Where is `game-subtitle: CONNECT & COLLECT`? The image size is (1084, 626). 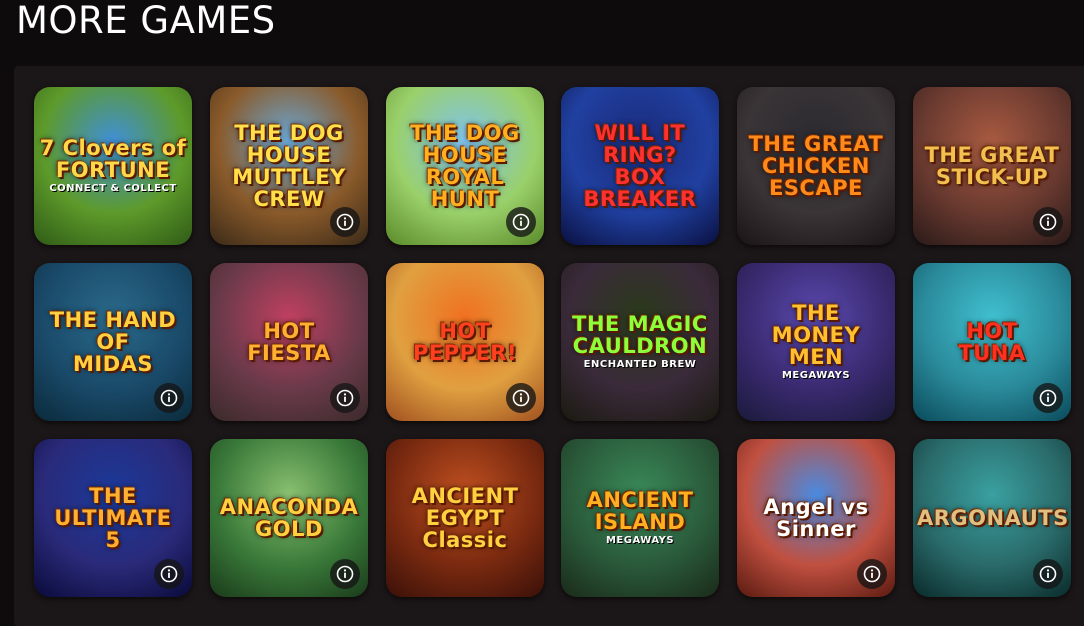 game-subtitle: CONNECT & COLLECT is located at coordinates (113, 188).